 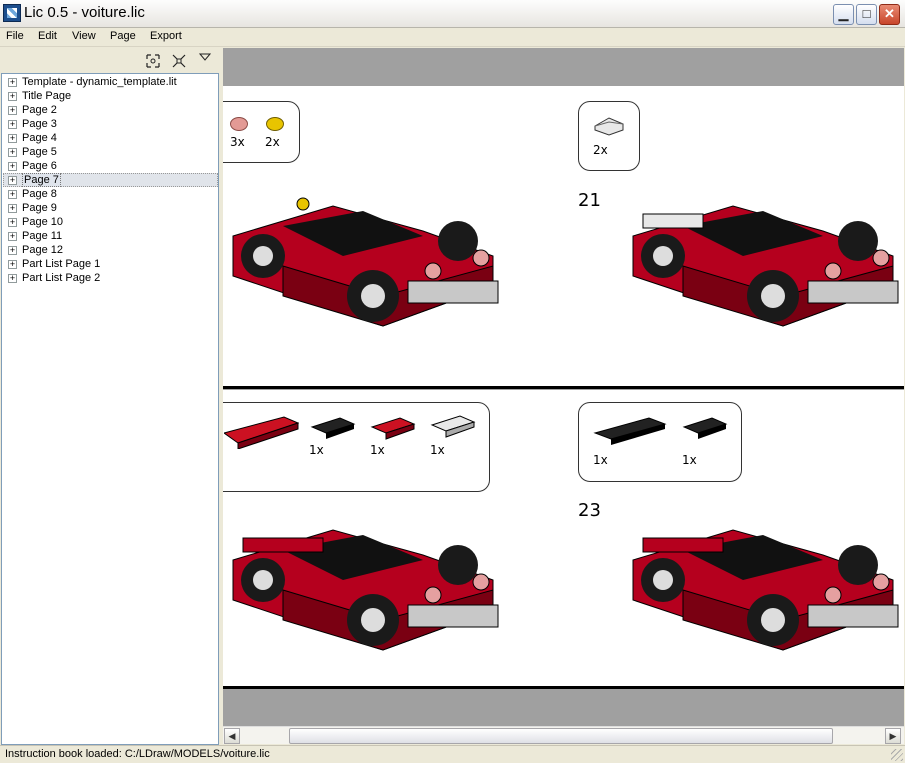 I want to click on tree-item-part-list-2: + Part List Page 2, so click(x=54, y=278).